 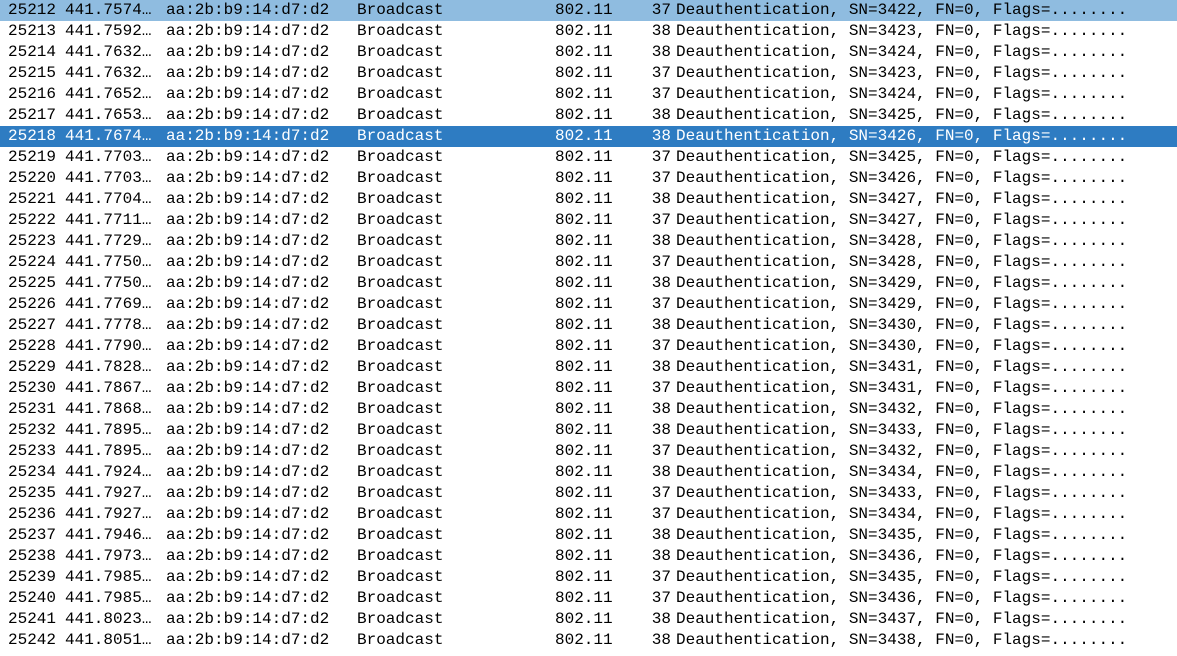 I want to click on packet-number: 25227, so click(x=32, y=325).